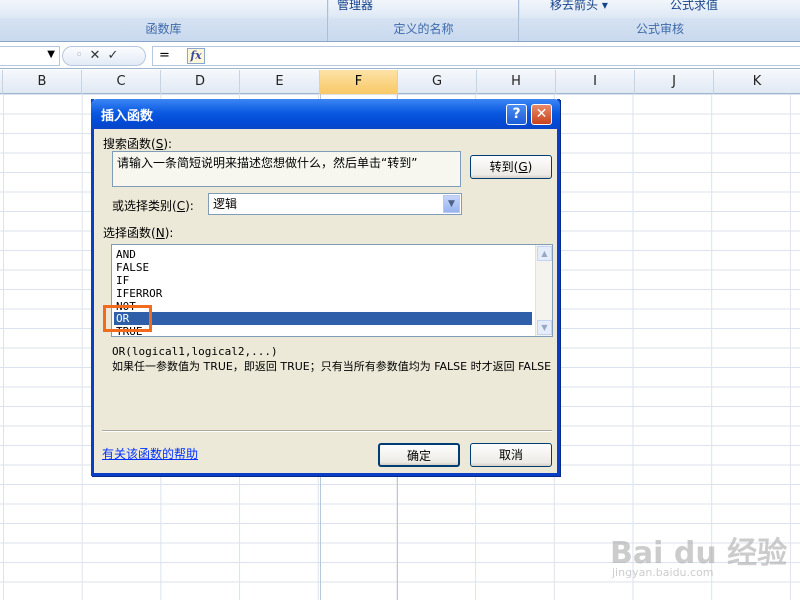 This screenshot has height=600, width=800. Describe the element at coordinates (511, 167) in the screenshot. I see `go-button: 转到(G)` at that location.